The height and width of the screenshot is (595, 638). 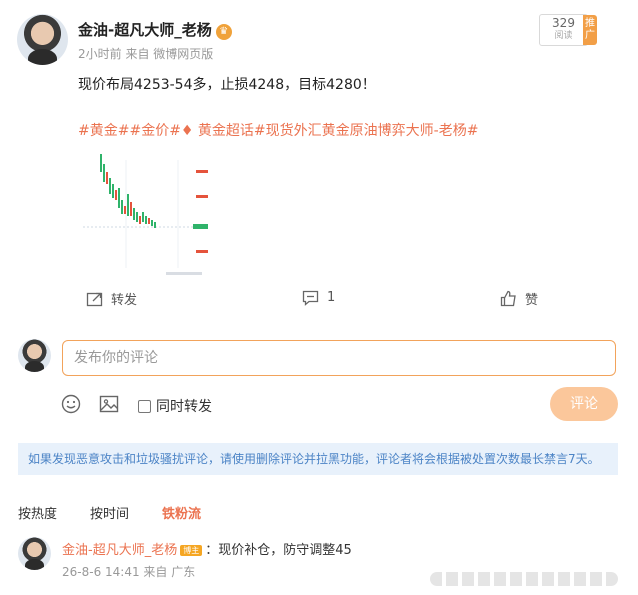 I want to click on current-user-avatar, so click(x=34, y=355).